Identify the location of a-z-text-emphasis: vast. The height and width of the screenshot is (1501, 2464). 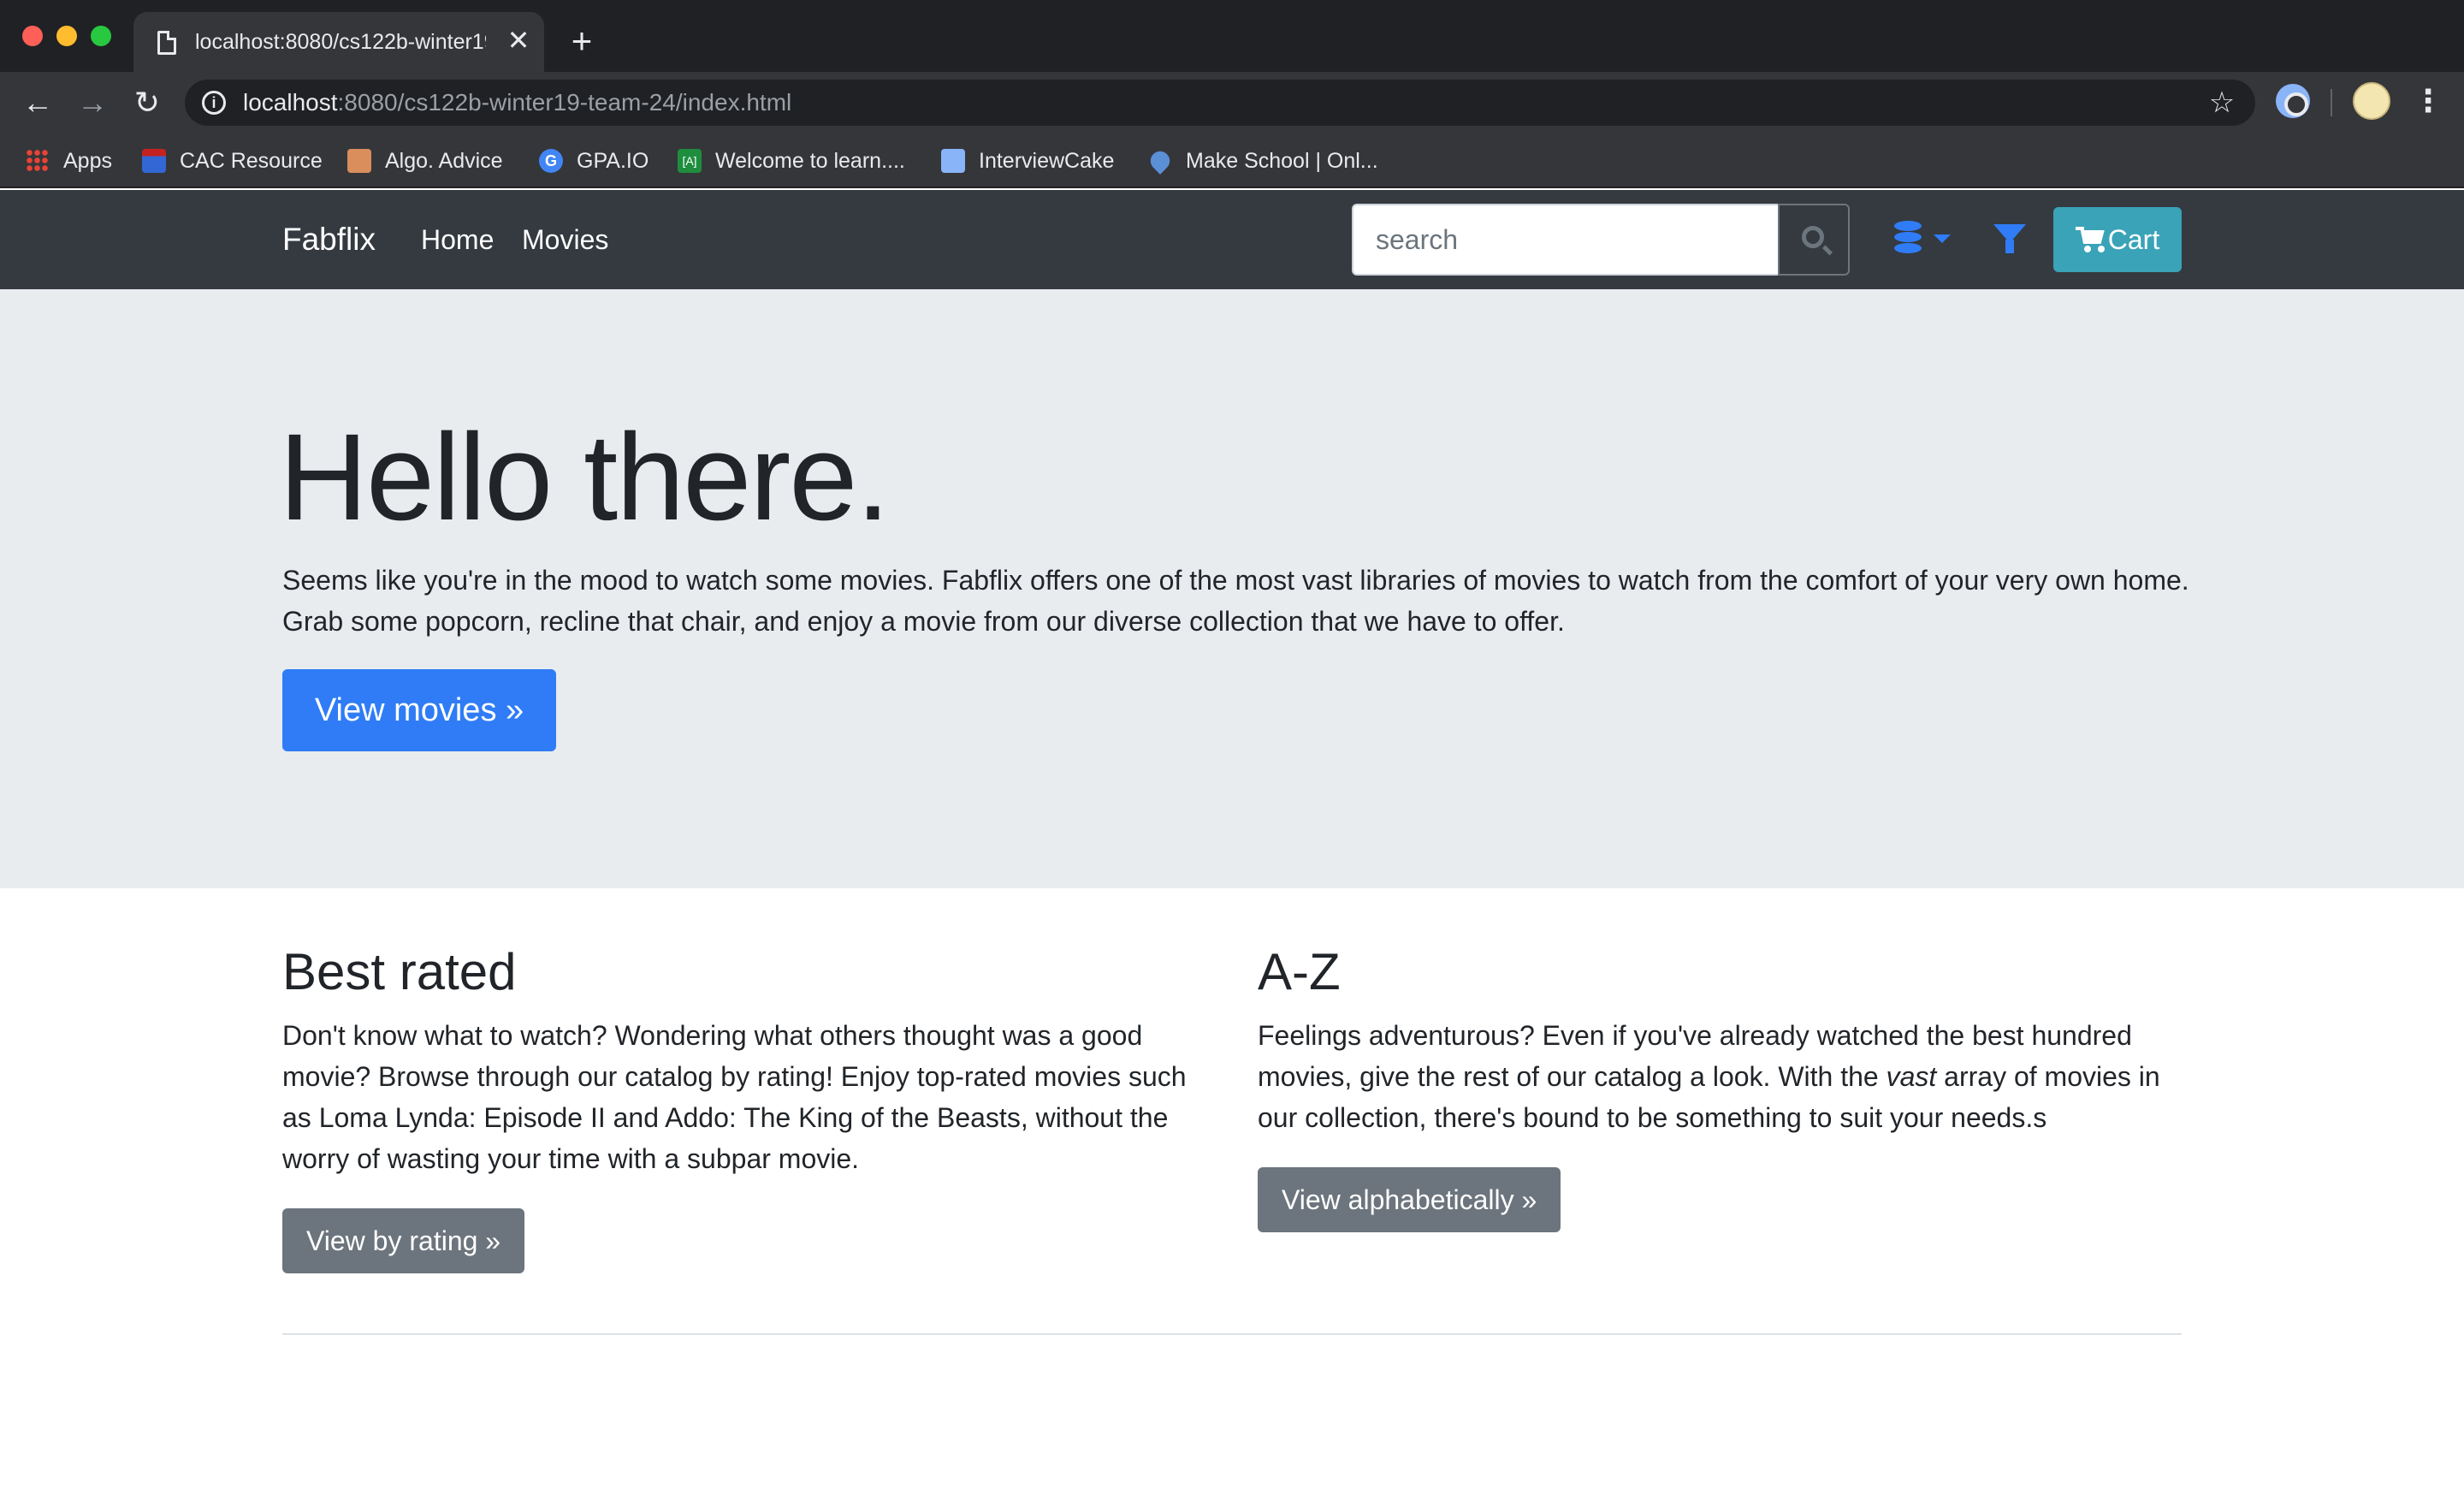
(1911, 1076).